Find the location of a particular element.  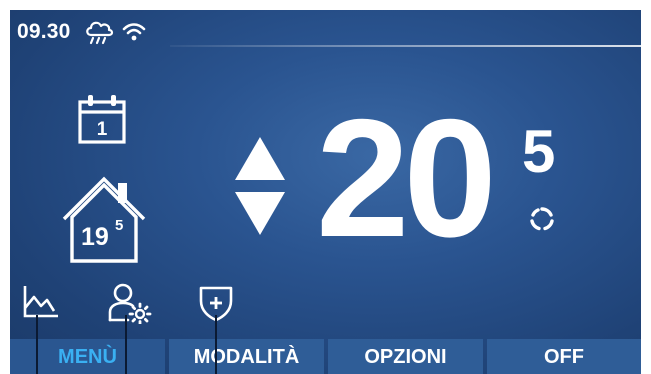

increase-temperature-button is located at coordinates (260, 158).